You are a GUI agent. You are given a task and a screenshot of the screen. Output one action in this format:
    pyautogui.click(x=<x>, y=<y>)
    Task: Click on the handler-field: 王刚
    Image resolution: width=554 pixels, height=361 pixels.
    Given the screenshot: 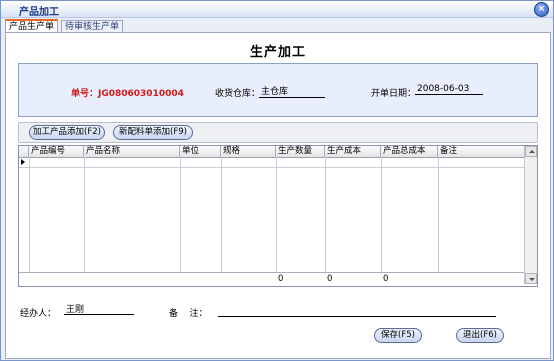 What is the action you would take?
    pyautogui.click(x=99, y=308)
    